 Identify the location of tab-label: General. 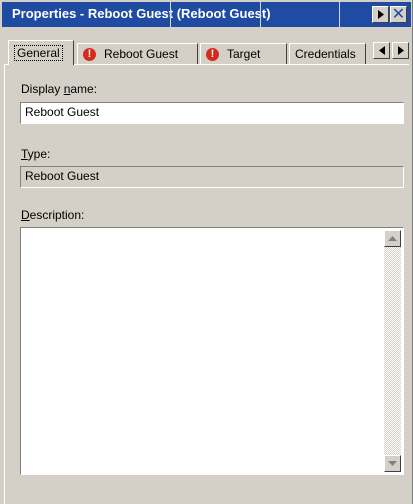
(38, 53).